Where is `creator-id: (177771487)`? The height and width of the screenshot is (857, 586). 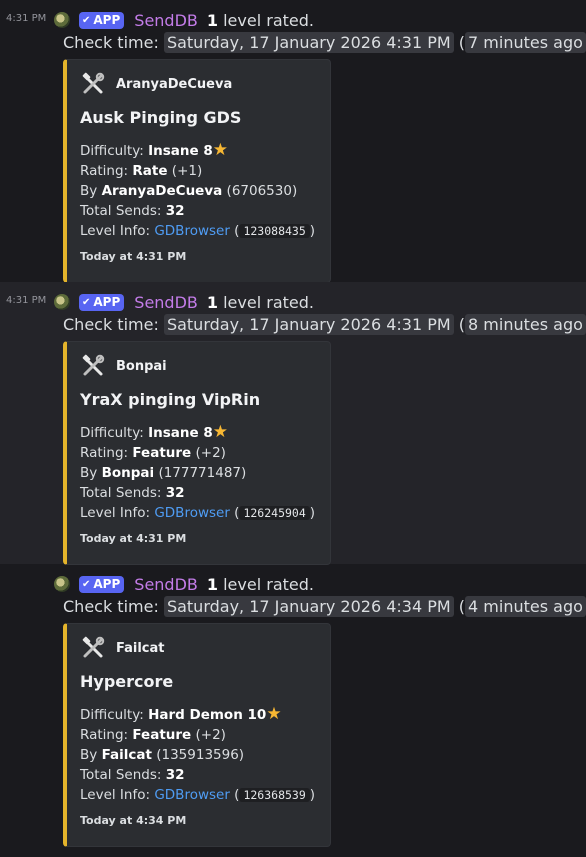
creator-id: (177771487) is located at coordinates (202, 473).